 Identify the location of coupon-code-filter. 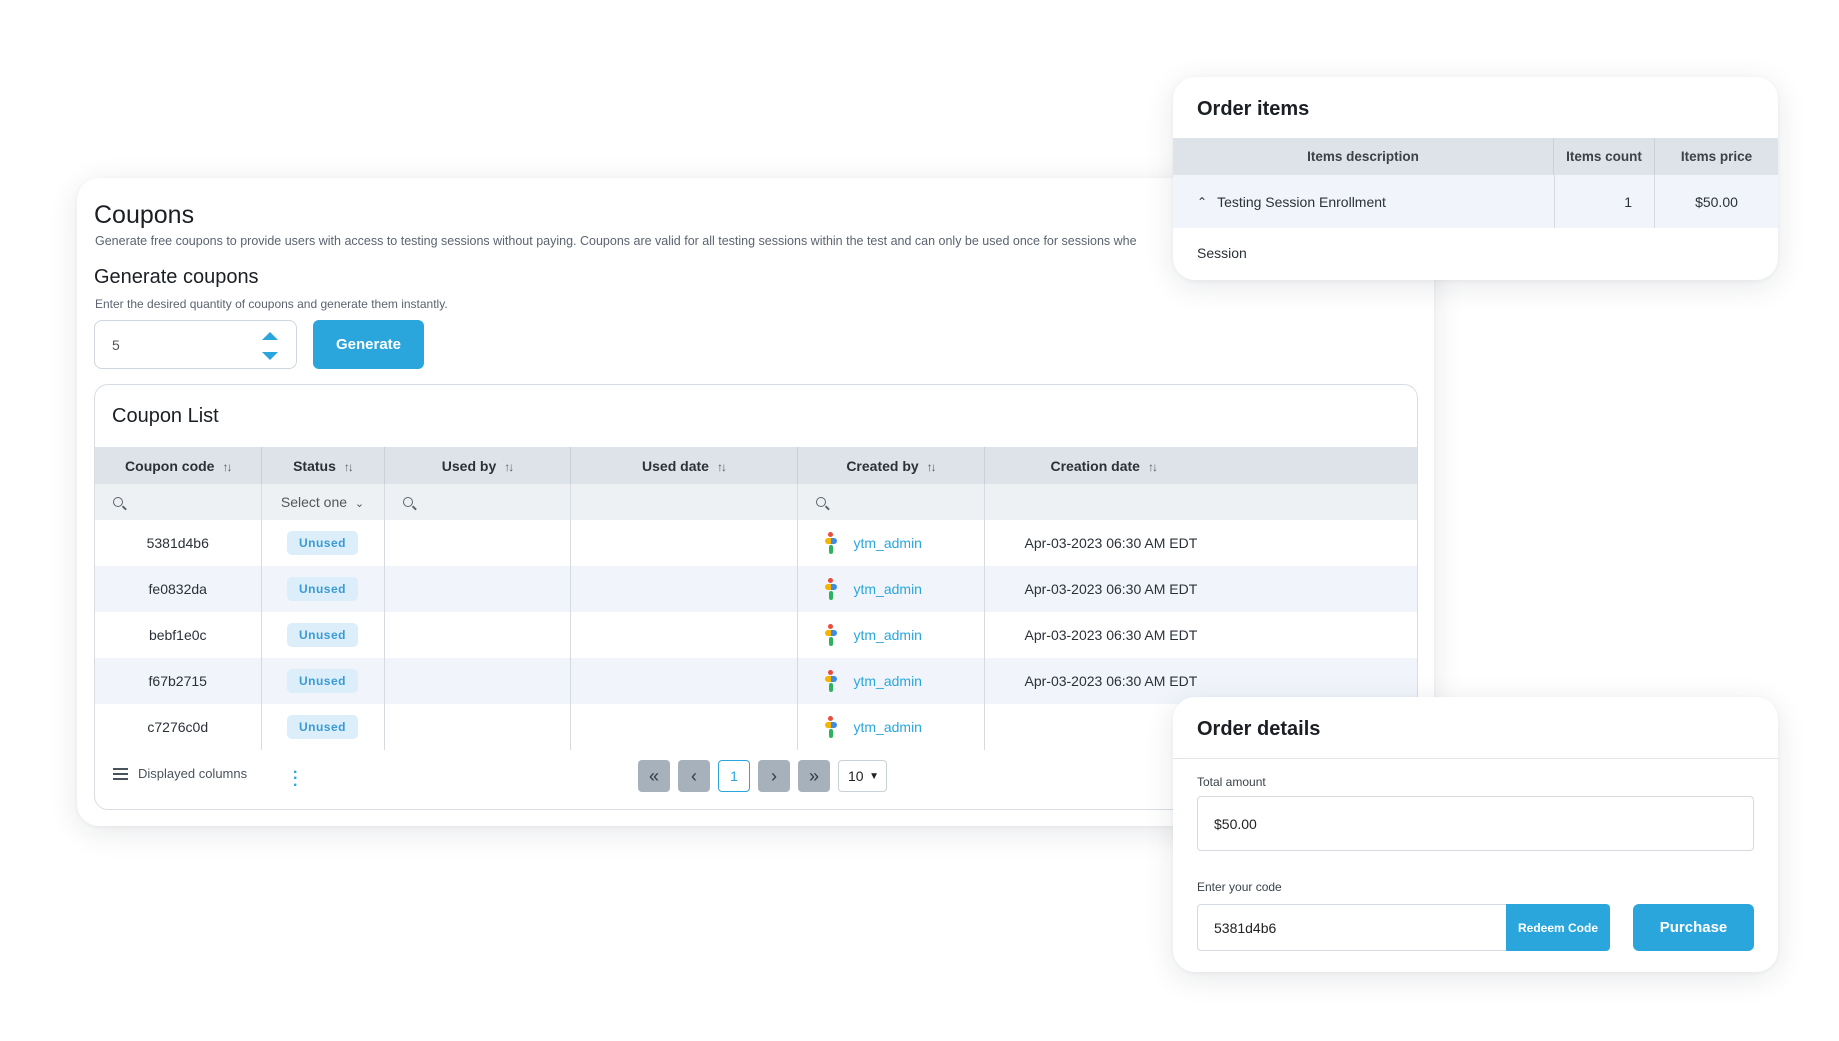
(178, 502).